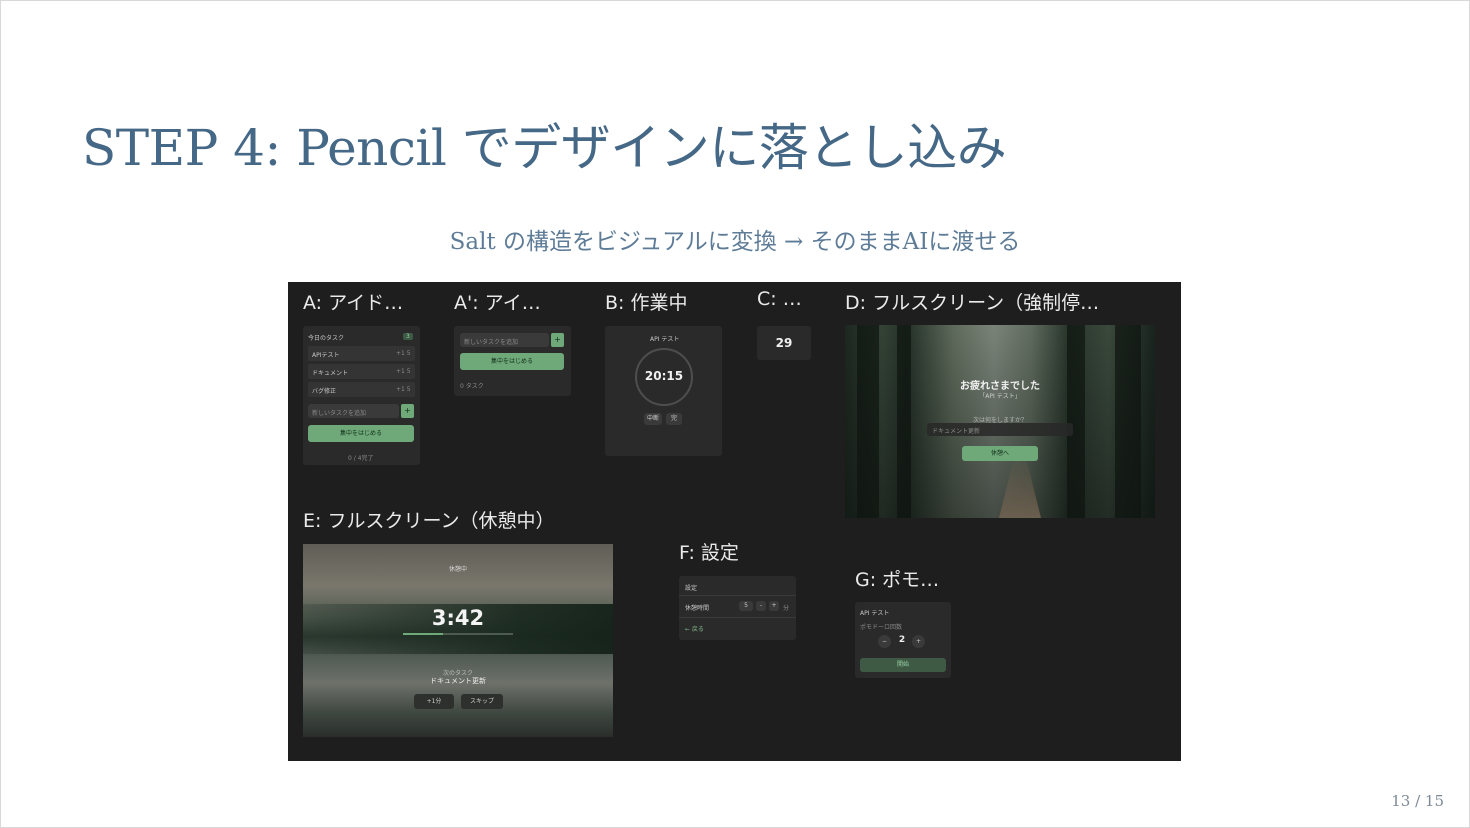  Describe the element at coordinates (324, 391) in the screenshot. I see `task-name: バグ修正` at that location.